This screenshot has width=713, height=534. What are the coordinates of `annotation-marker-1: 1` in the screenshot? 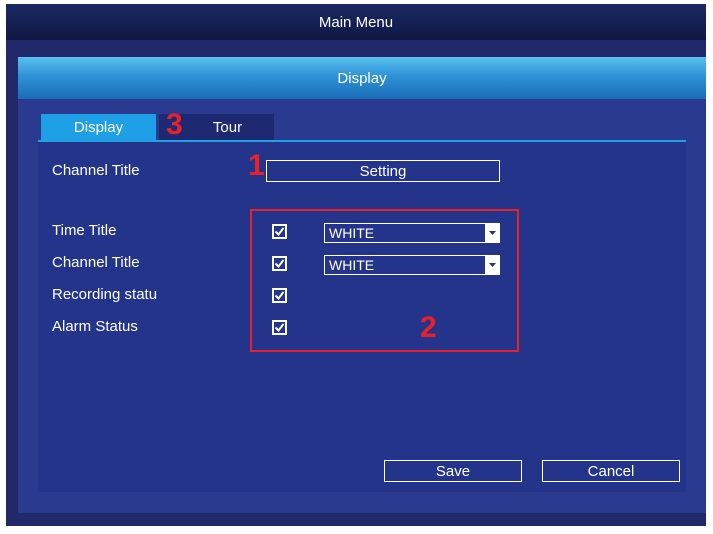 It's located at (256, 165).